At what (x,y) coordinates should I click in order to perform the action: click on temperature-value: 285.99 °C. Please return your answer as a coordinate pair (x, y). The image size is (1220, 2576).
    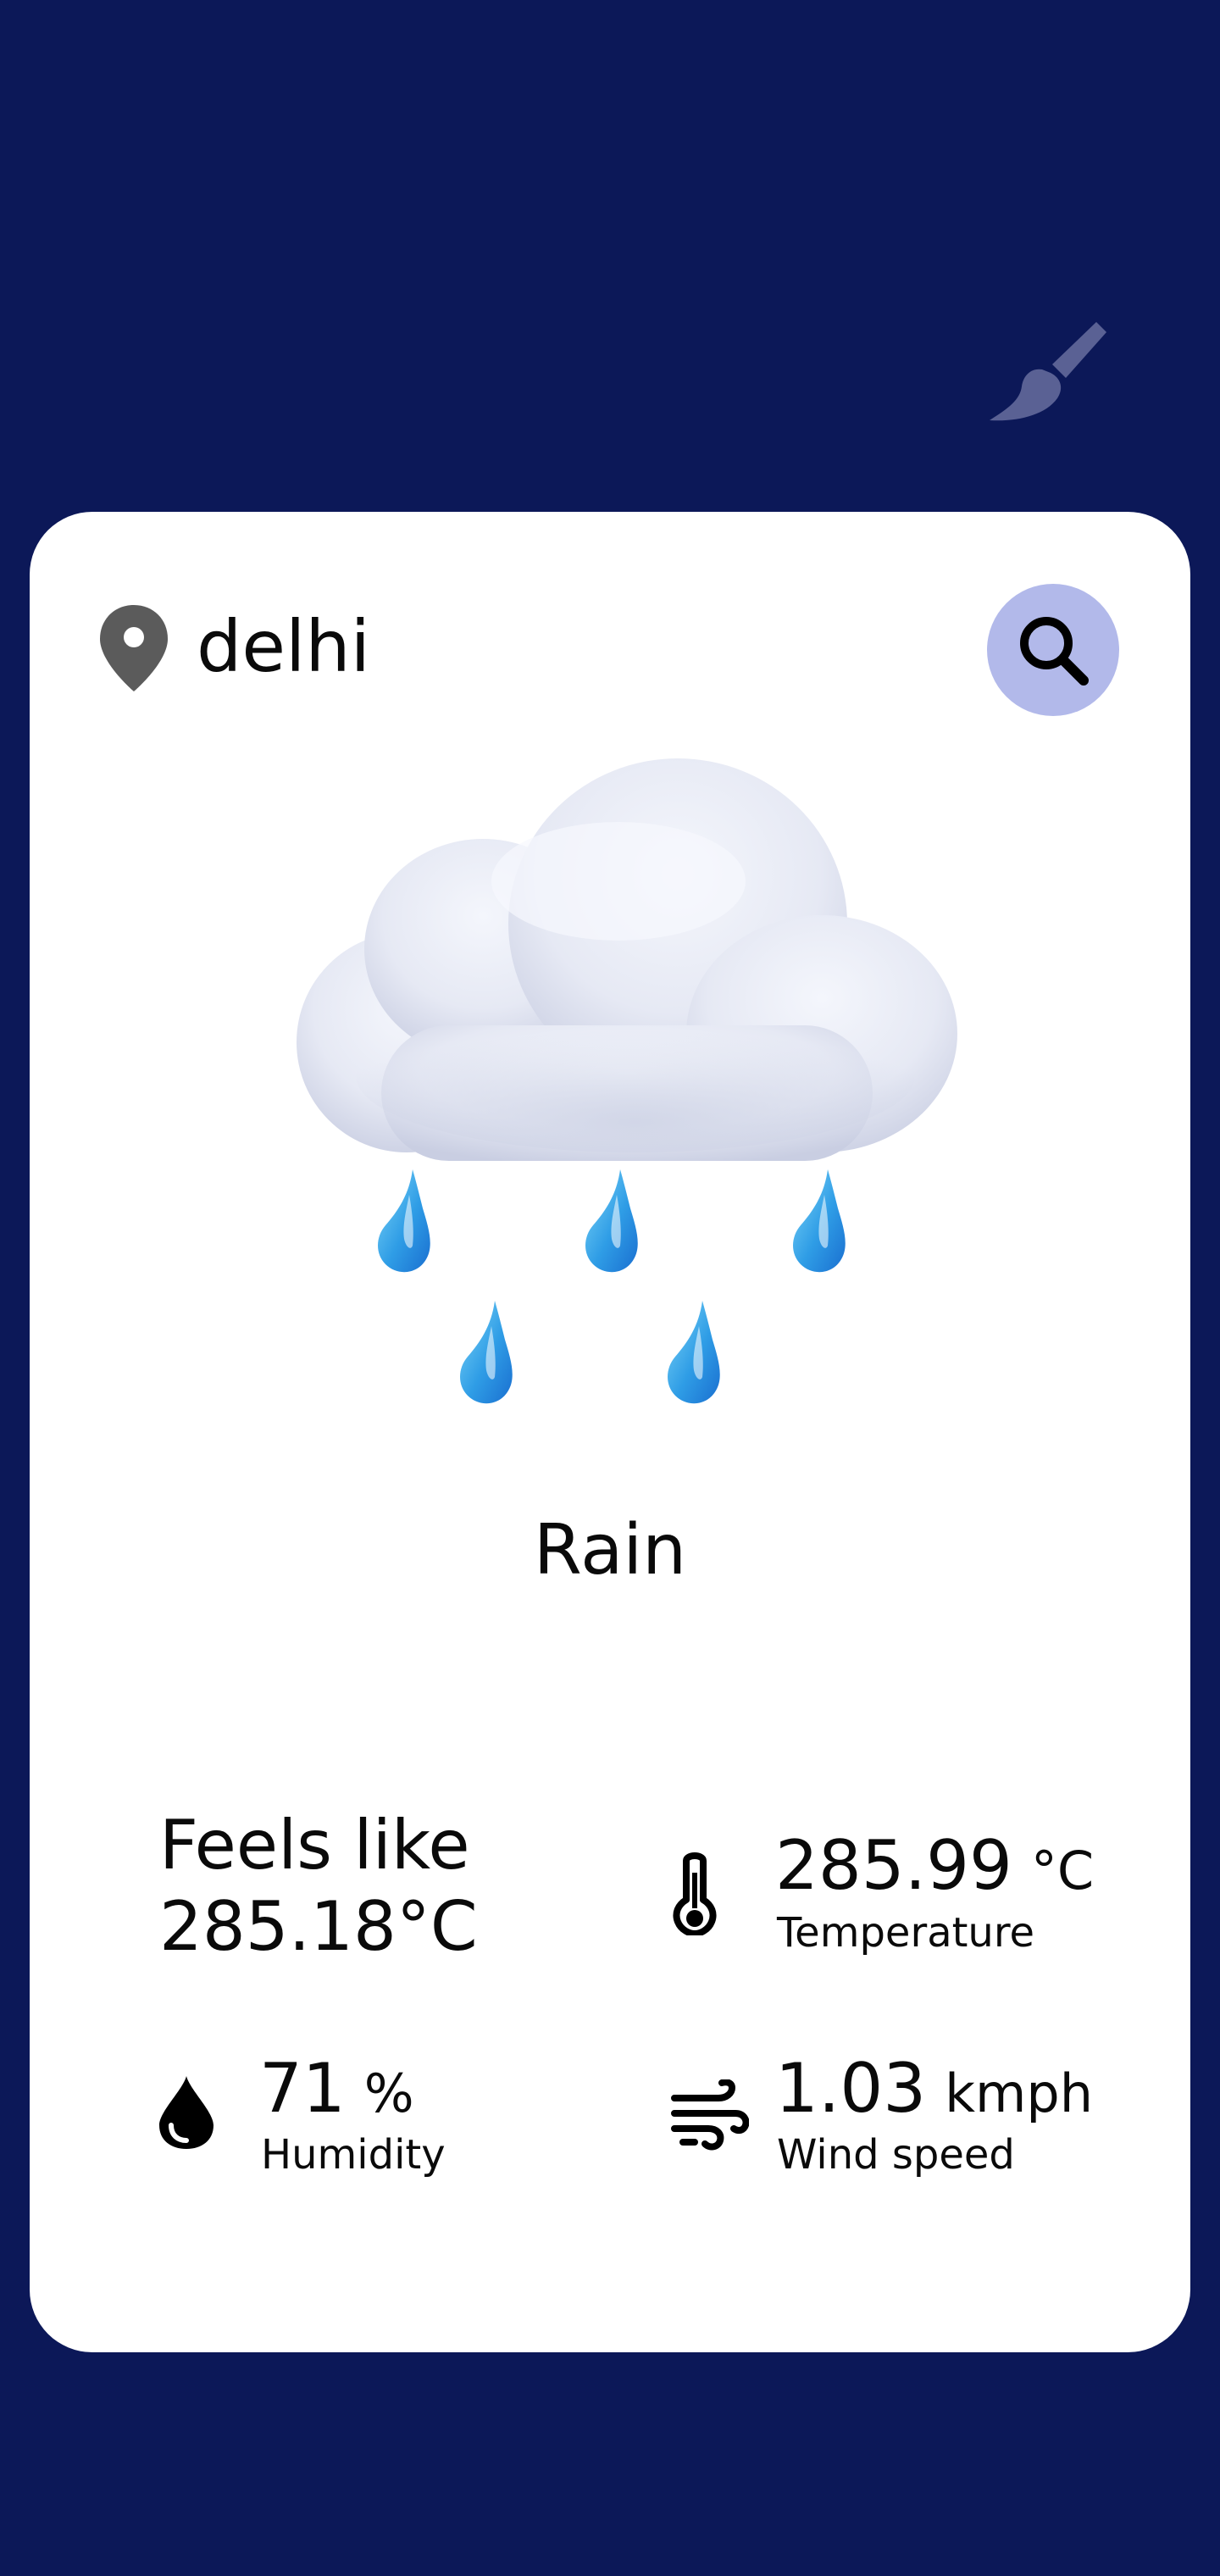
    Looking at the image, I should click on (934, 1868).